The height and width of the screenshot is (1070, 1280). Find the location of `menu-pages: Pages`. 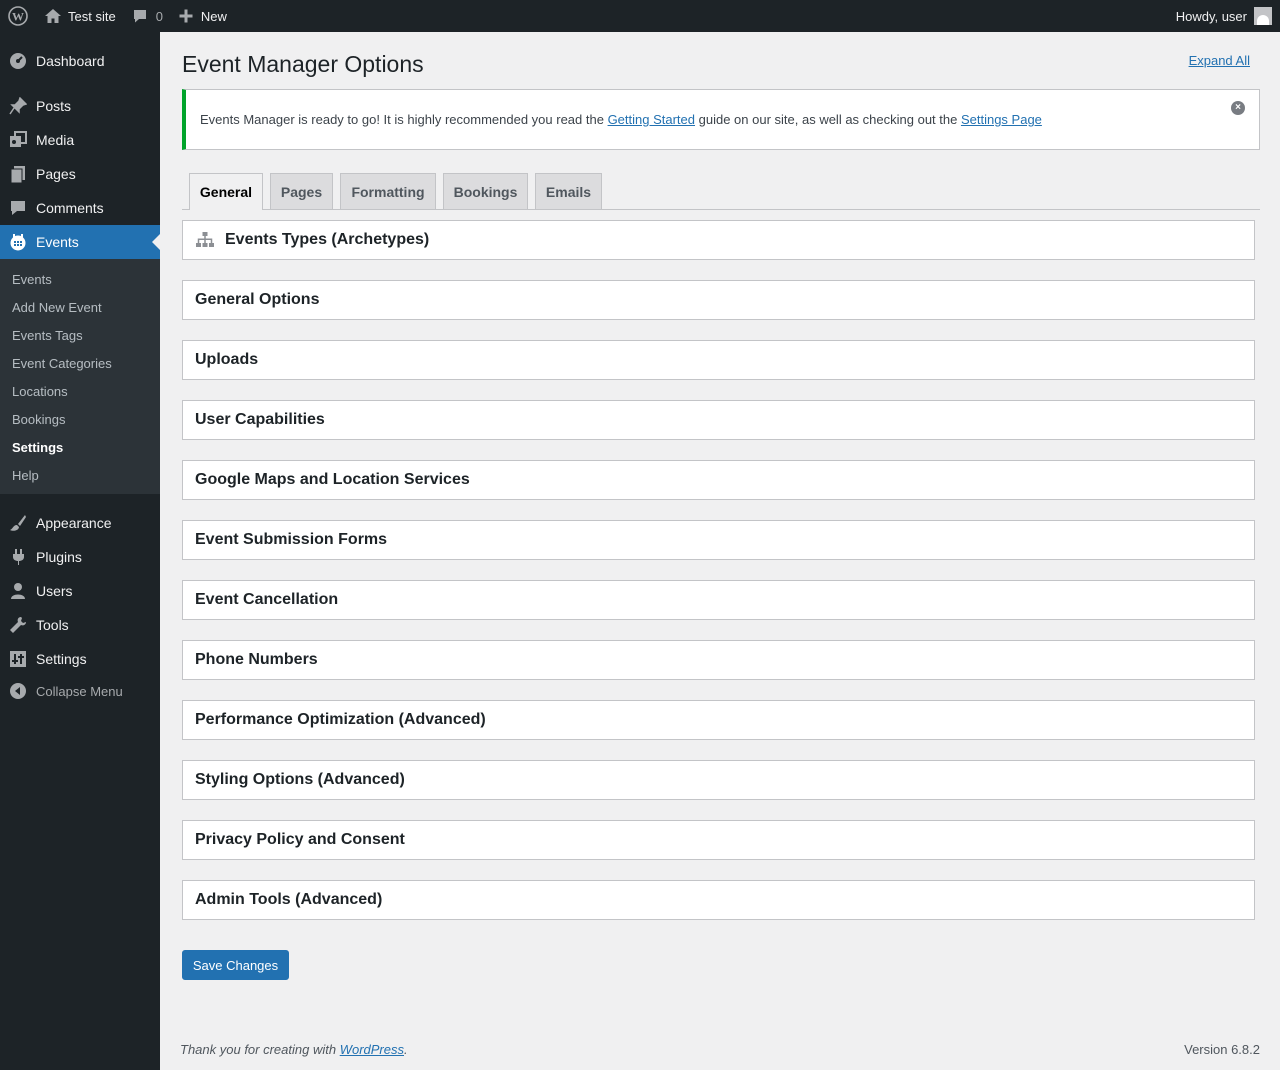

menu-pages: Pages is located at coordinates (80, 174).